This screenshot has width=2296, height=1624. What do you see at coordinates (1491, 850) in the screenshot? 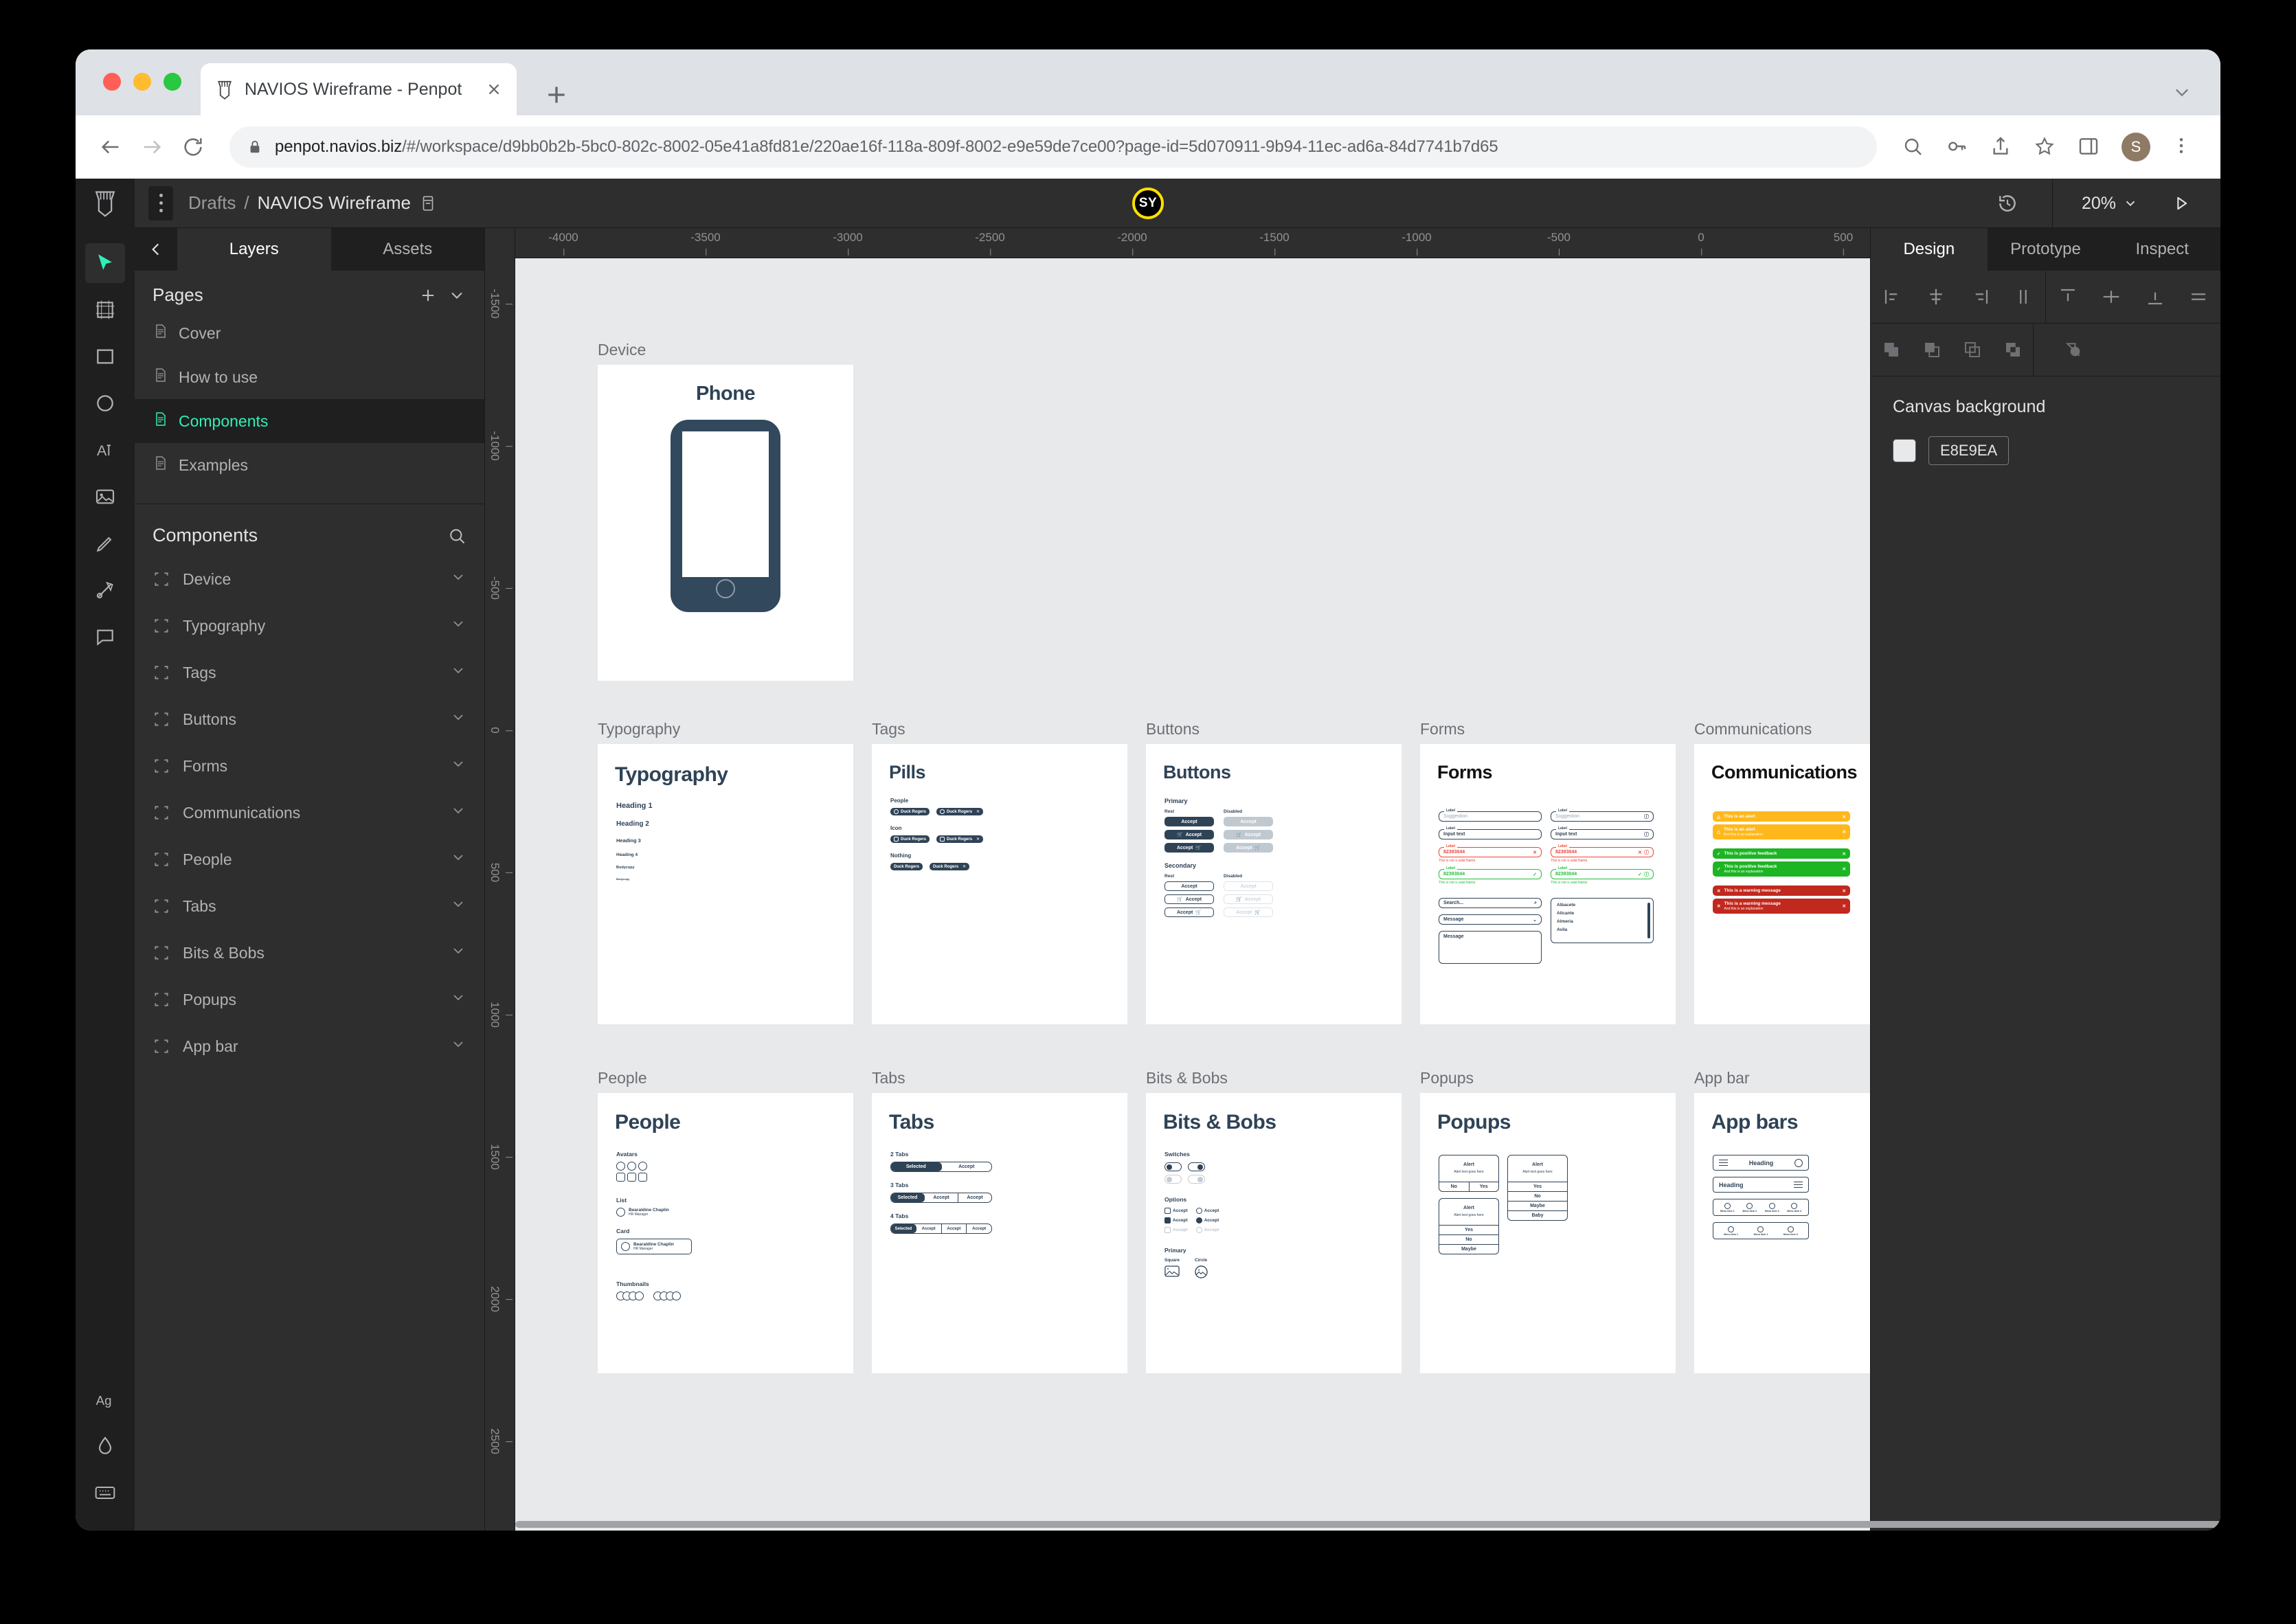
I see `input-error: Label 82393044 ✕` at bounding box center [1491, 850].